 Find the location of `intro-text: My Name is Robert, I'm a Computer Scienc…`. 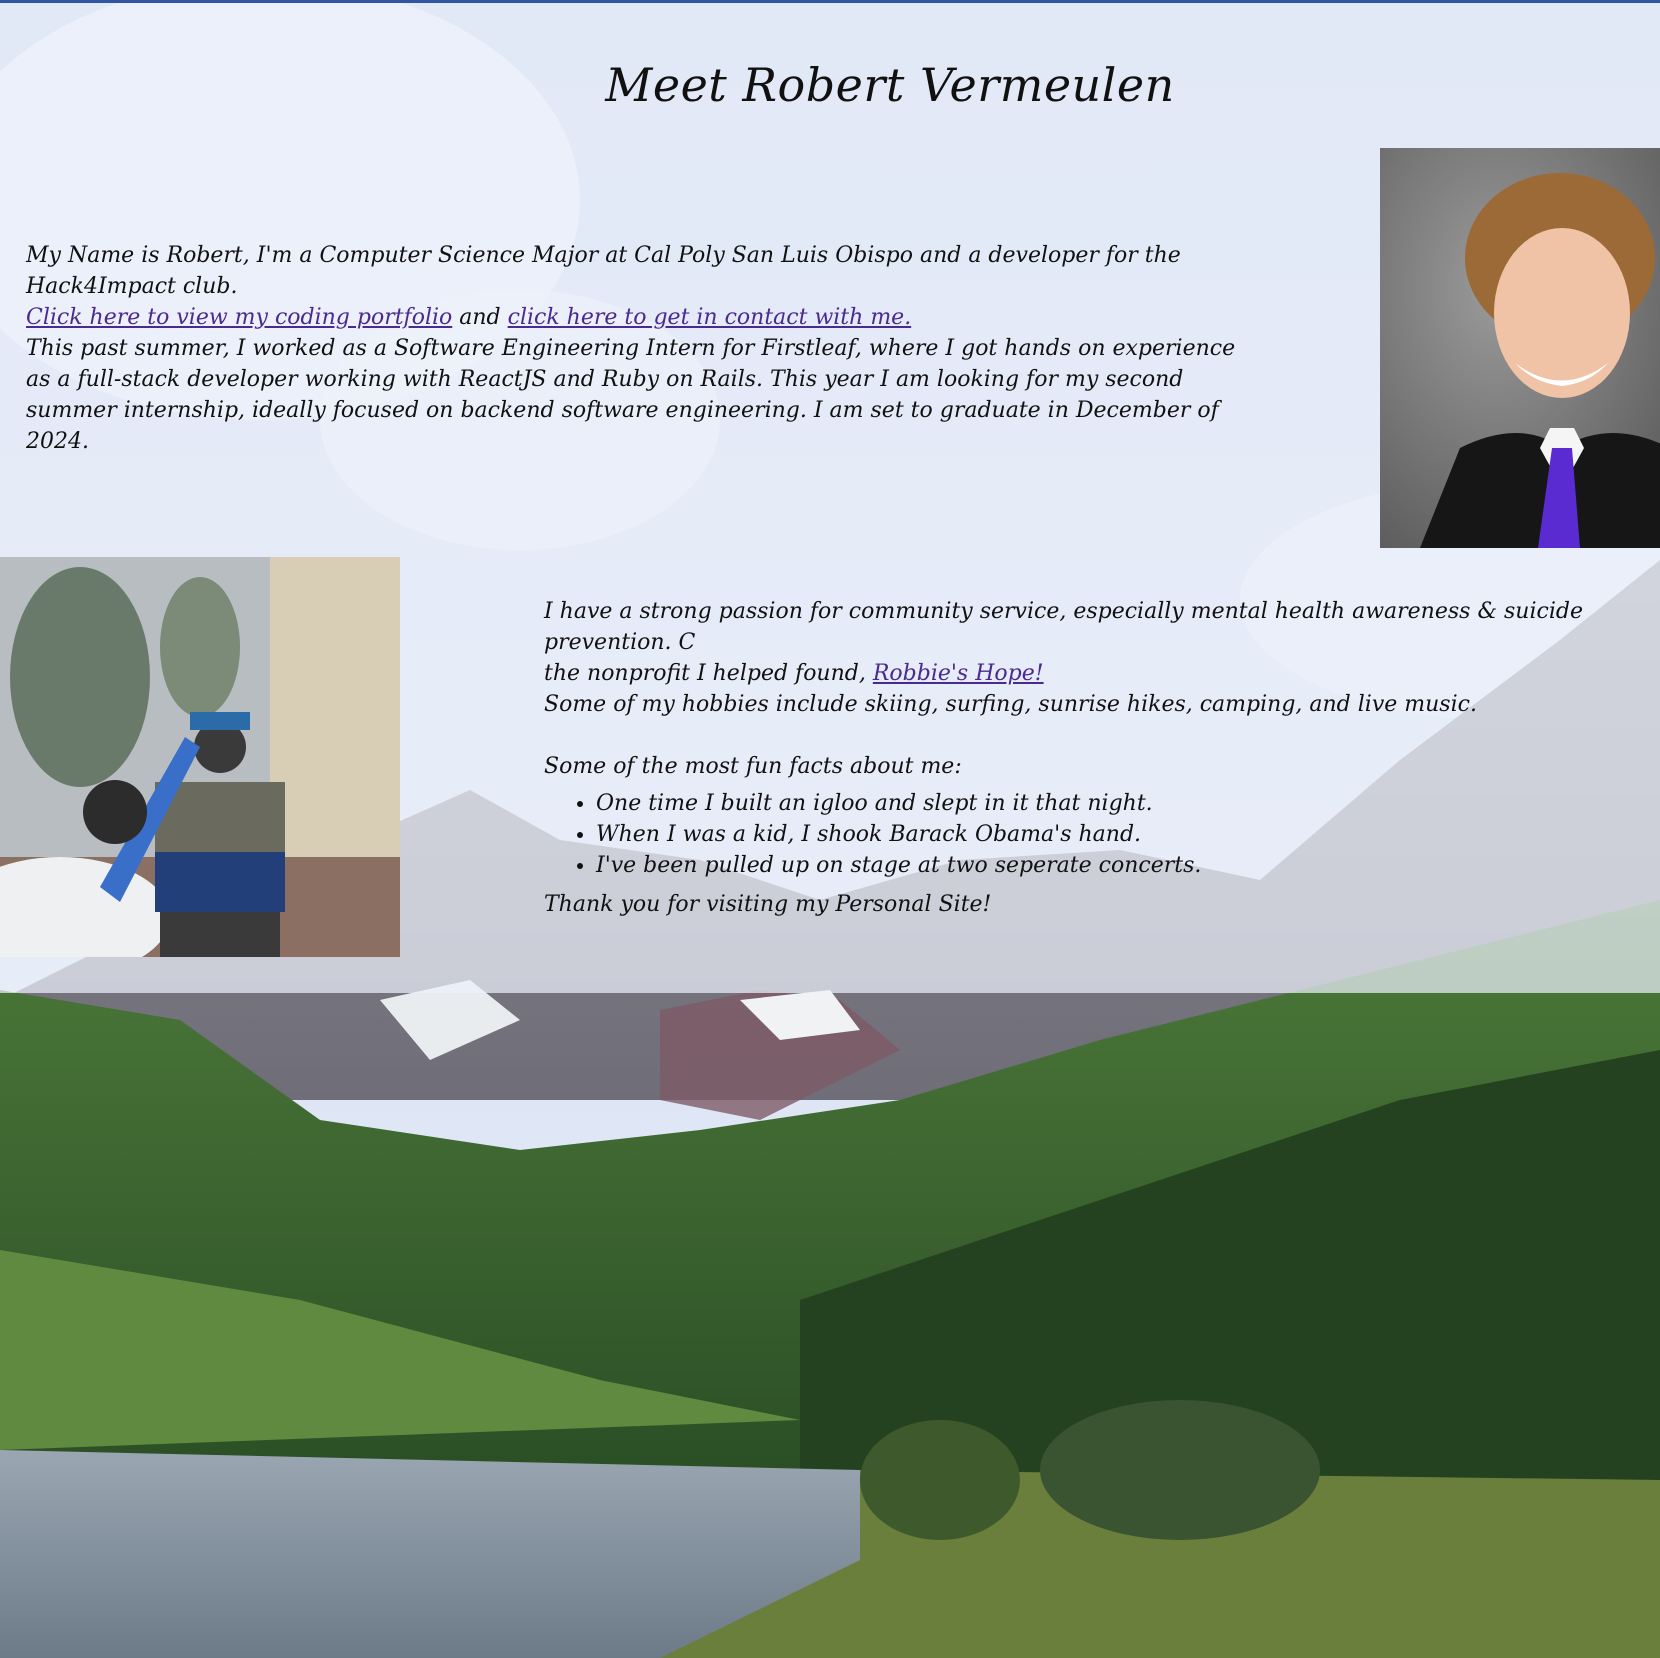

intro-text: My Name is Robert, I'm a Computer Scienc… is located at coordinates (603, 271).